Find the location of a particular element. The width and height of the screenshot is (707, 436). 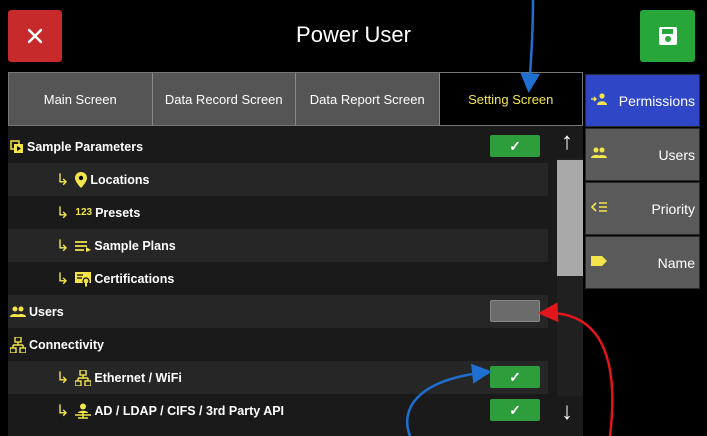

side-button-label: Users is located at coordinates (676, 155).